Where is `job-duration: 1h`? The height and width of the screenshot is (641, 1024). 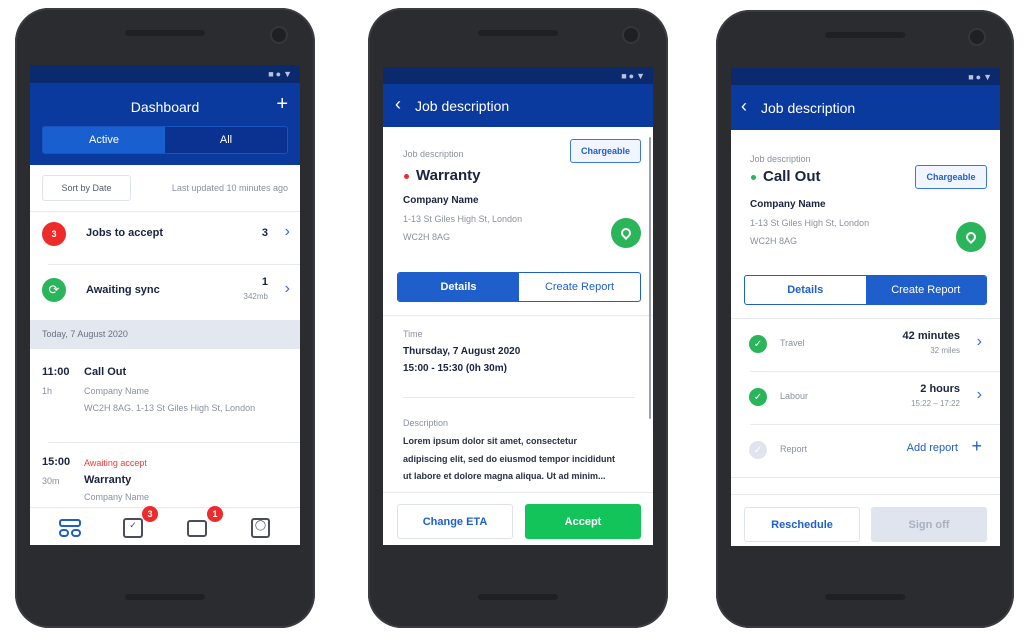
job-duration: 1h is located at coordinates (47, 391).